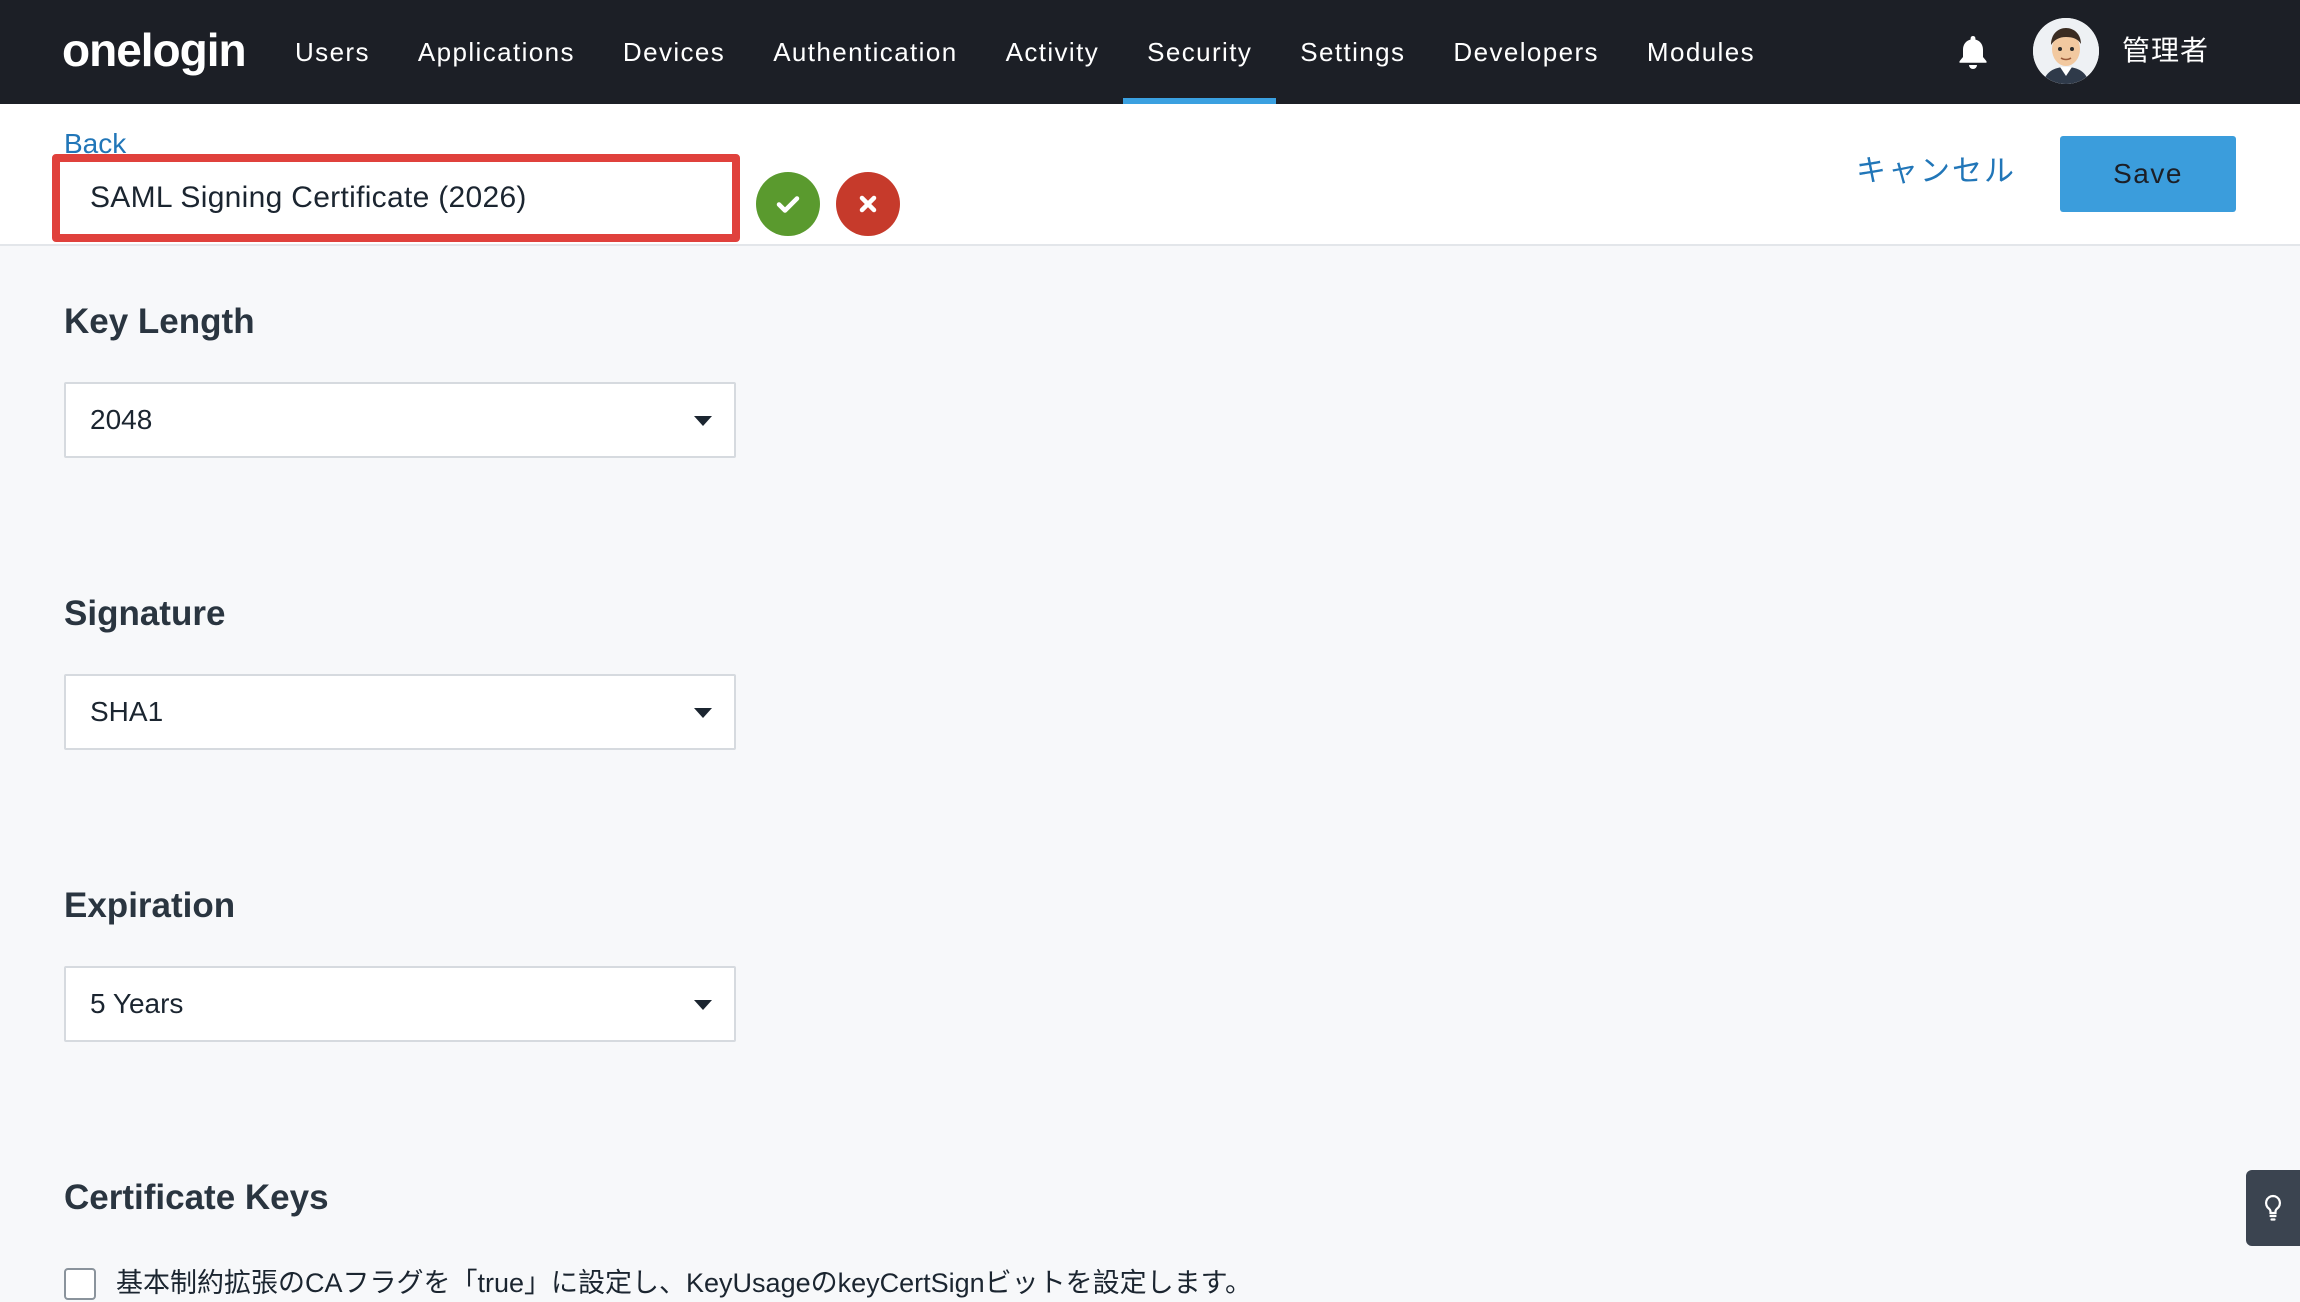 The image size is (2300, 1302). I want to click on certificate-name-input, so click(396, 198).